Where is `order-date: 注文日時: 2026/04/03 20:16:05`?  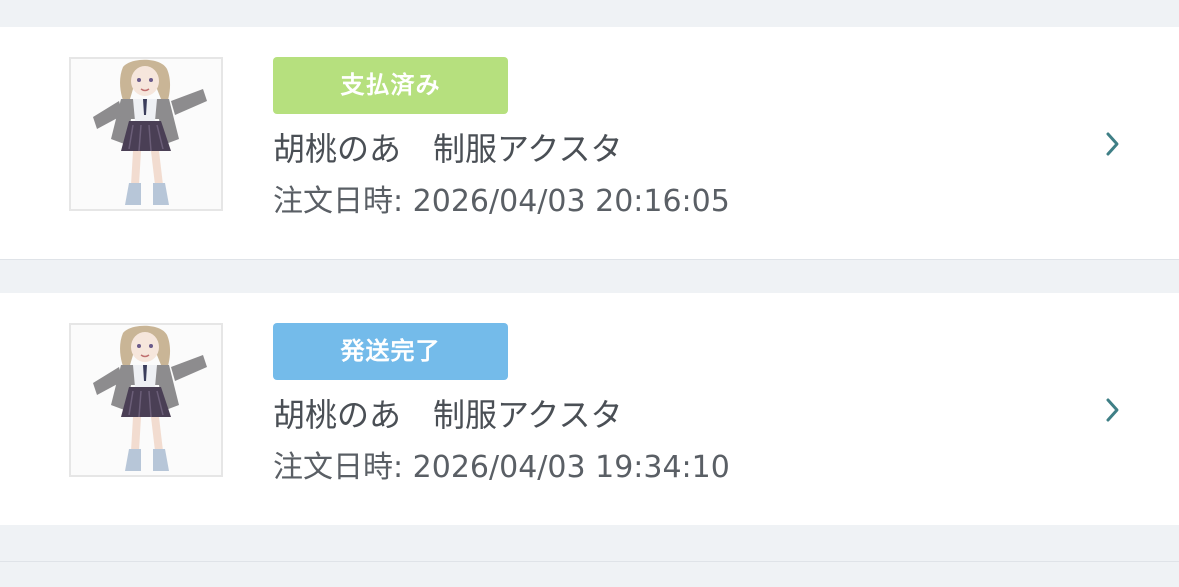
order-date: 注文日時: 2026/04/03 20:16:05 is located at coordinates (501, 202).